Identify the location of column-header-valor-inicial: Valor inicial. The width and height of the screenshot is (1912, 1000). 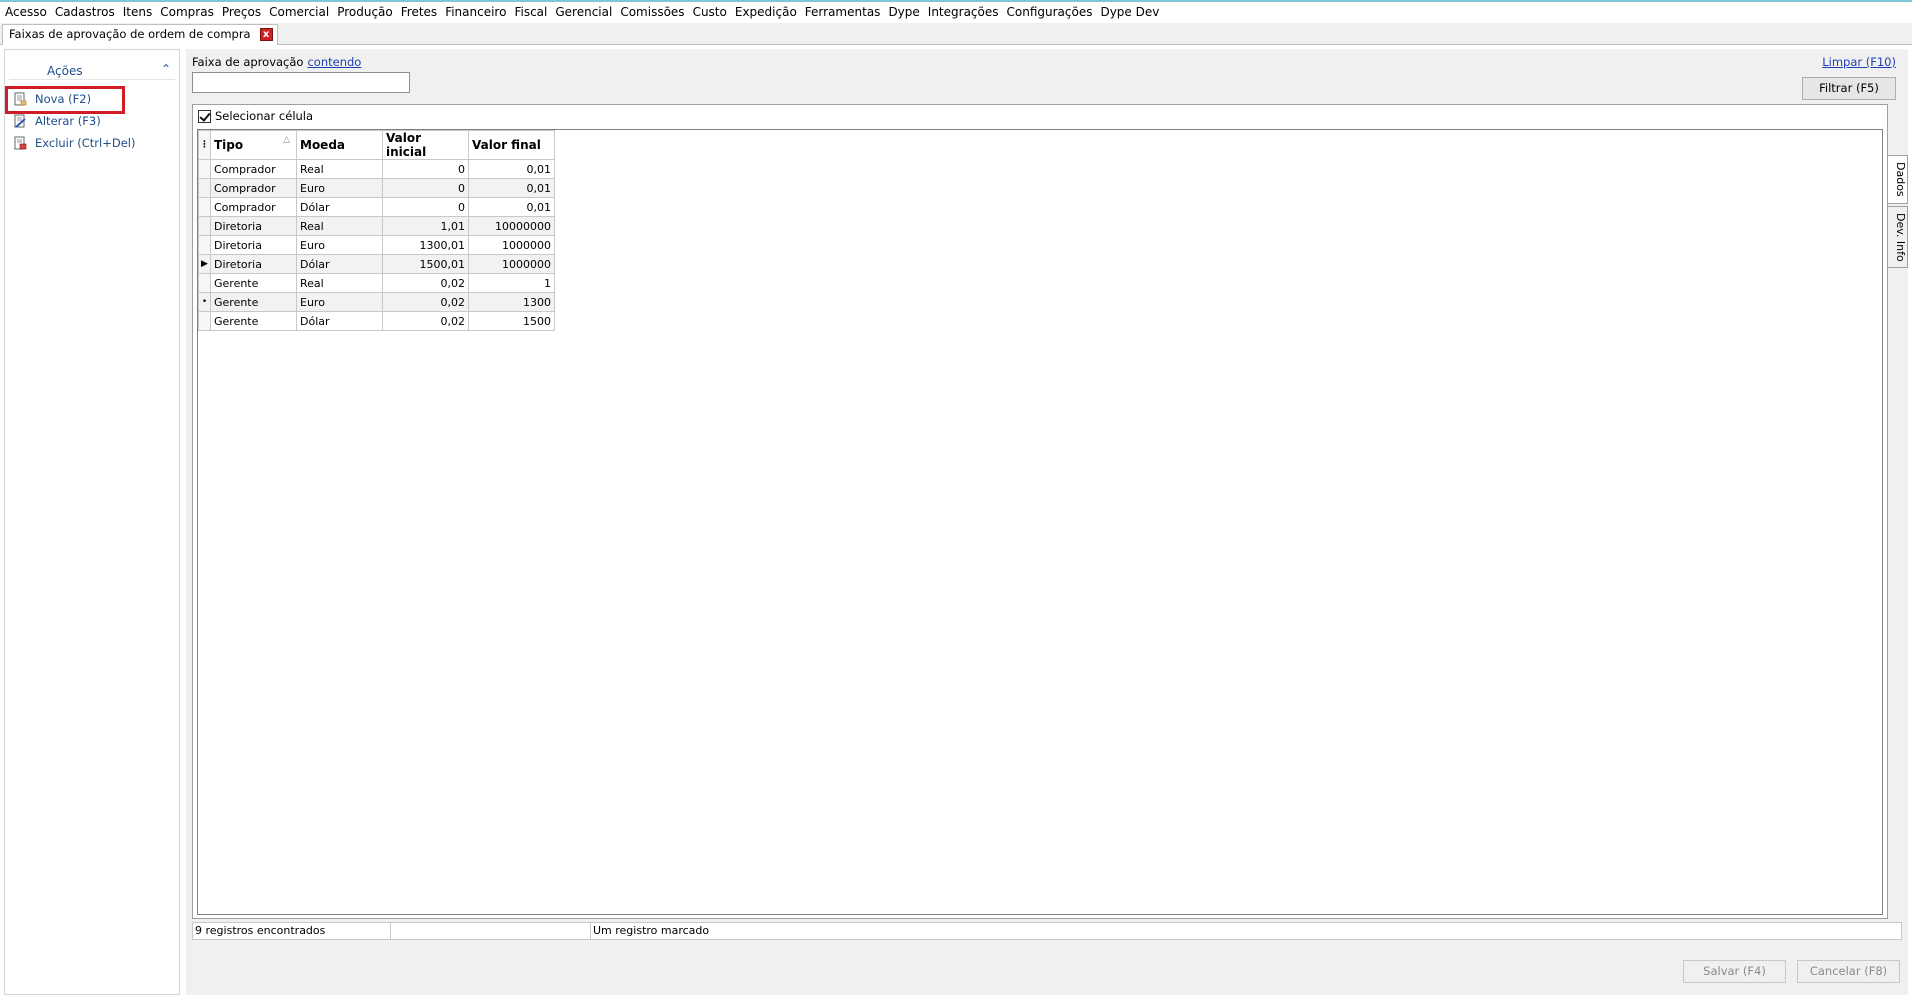
(425, 145).